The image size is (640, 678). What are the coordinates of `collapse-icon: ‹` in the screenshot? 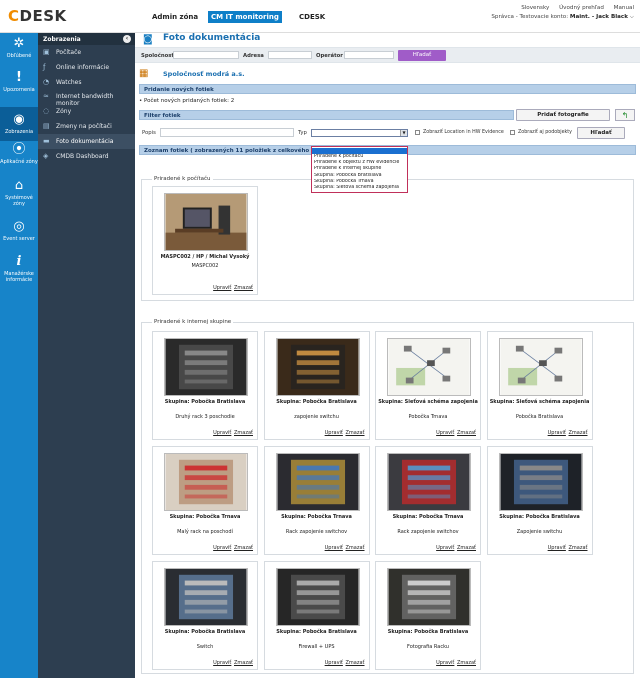 It's located at (127, 39).